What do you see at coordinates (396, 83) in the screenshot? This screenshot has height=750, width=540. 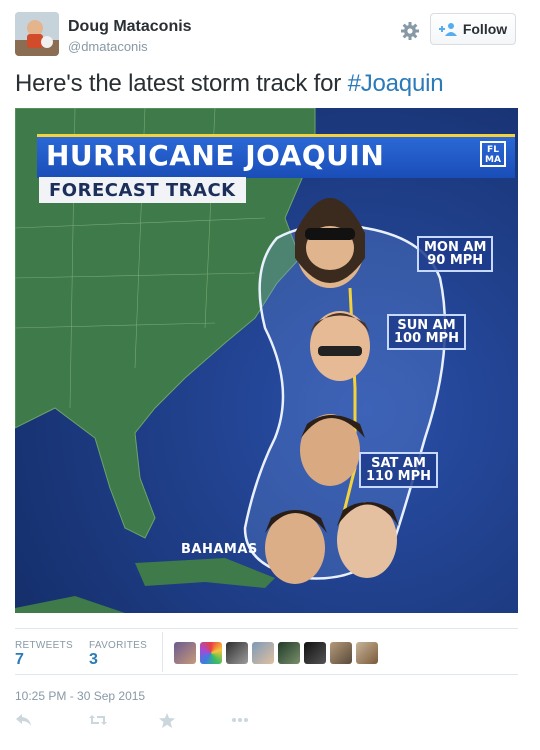 I see `hashtag-link: #Joaquin` at bounding box center [396, 83].